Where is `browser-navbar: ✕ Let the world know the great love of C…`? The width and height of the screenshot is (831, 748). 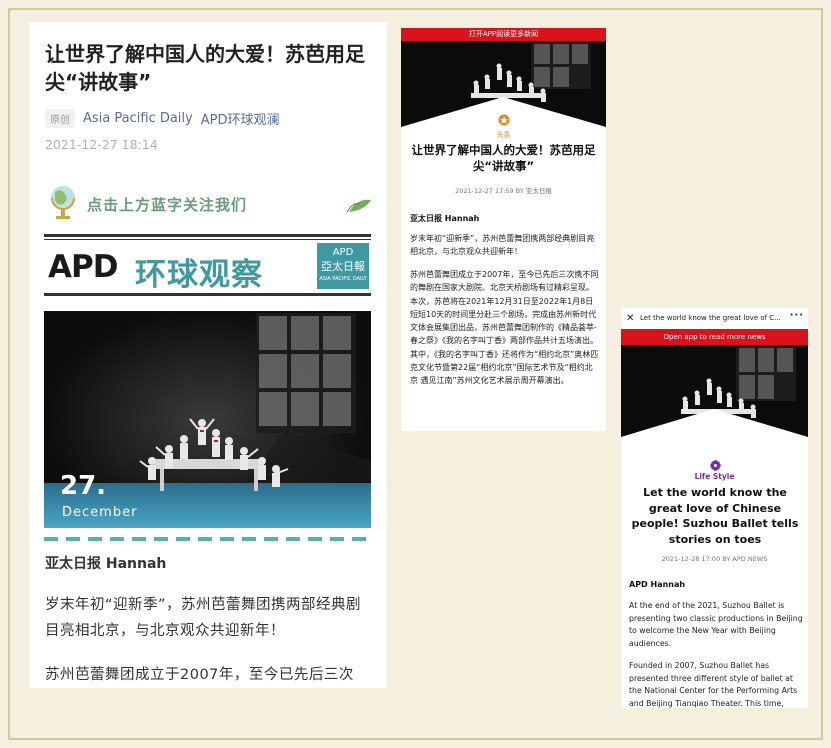 browser-navbar: ✕ Let the world know the great love of C… is located at coordinates (714, 318).